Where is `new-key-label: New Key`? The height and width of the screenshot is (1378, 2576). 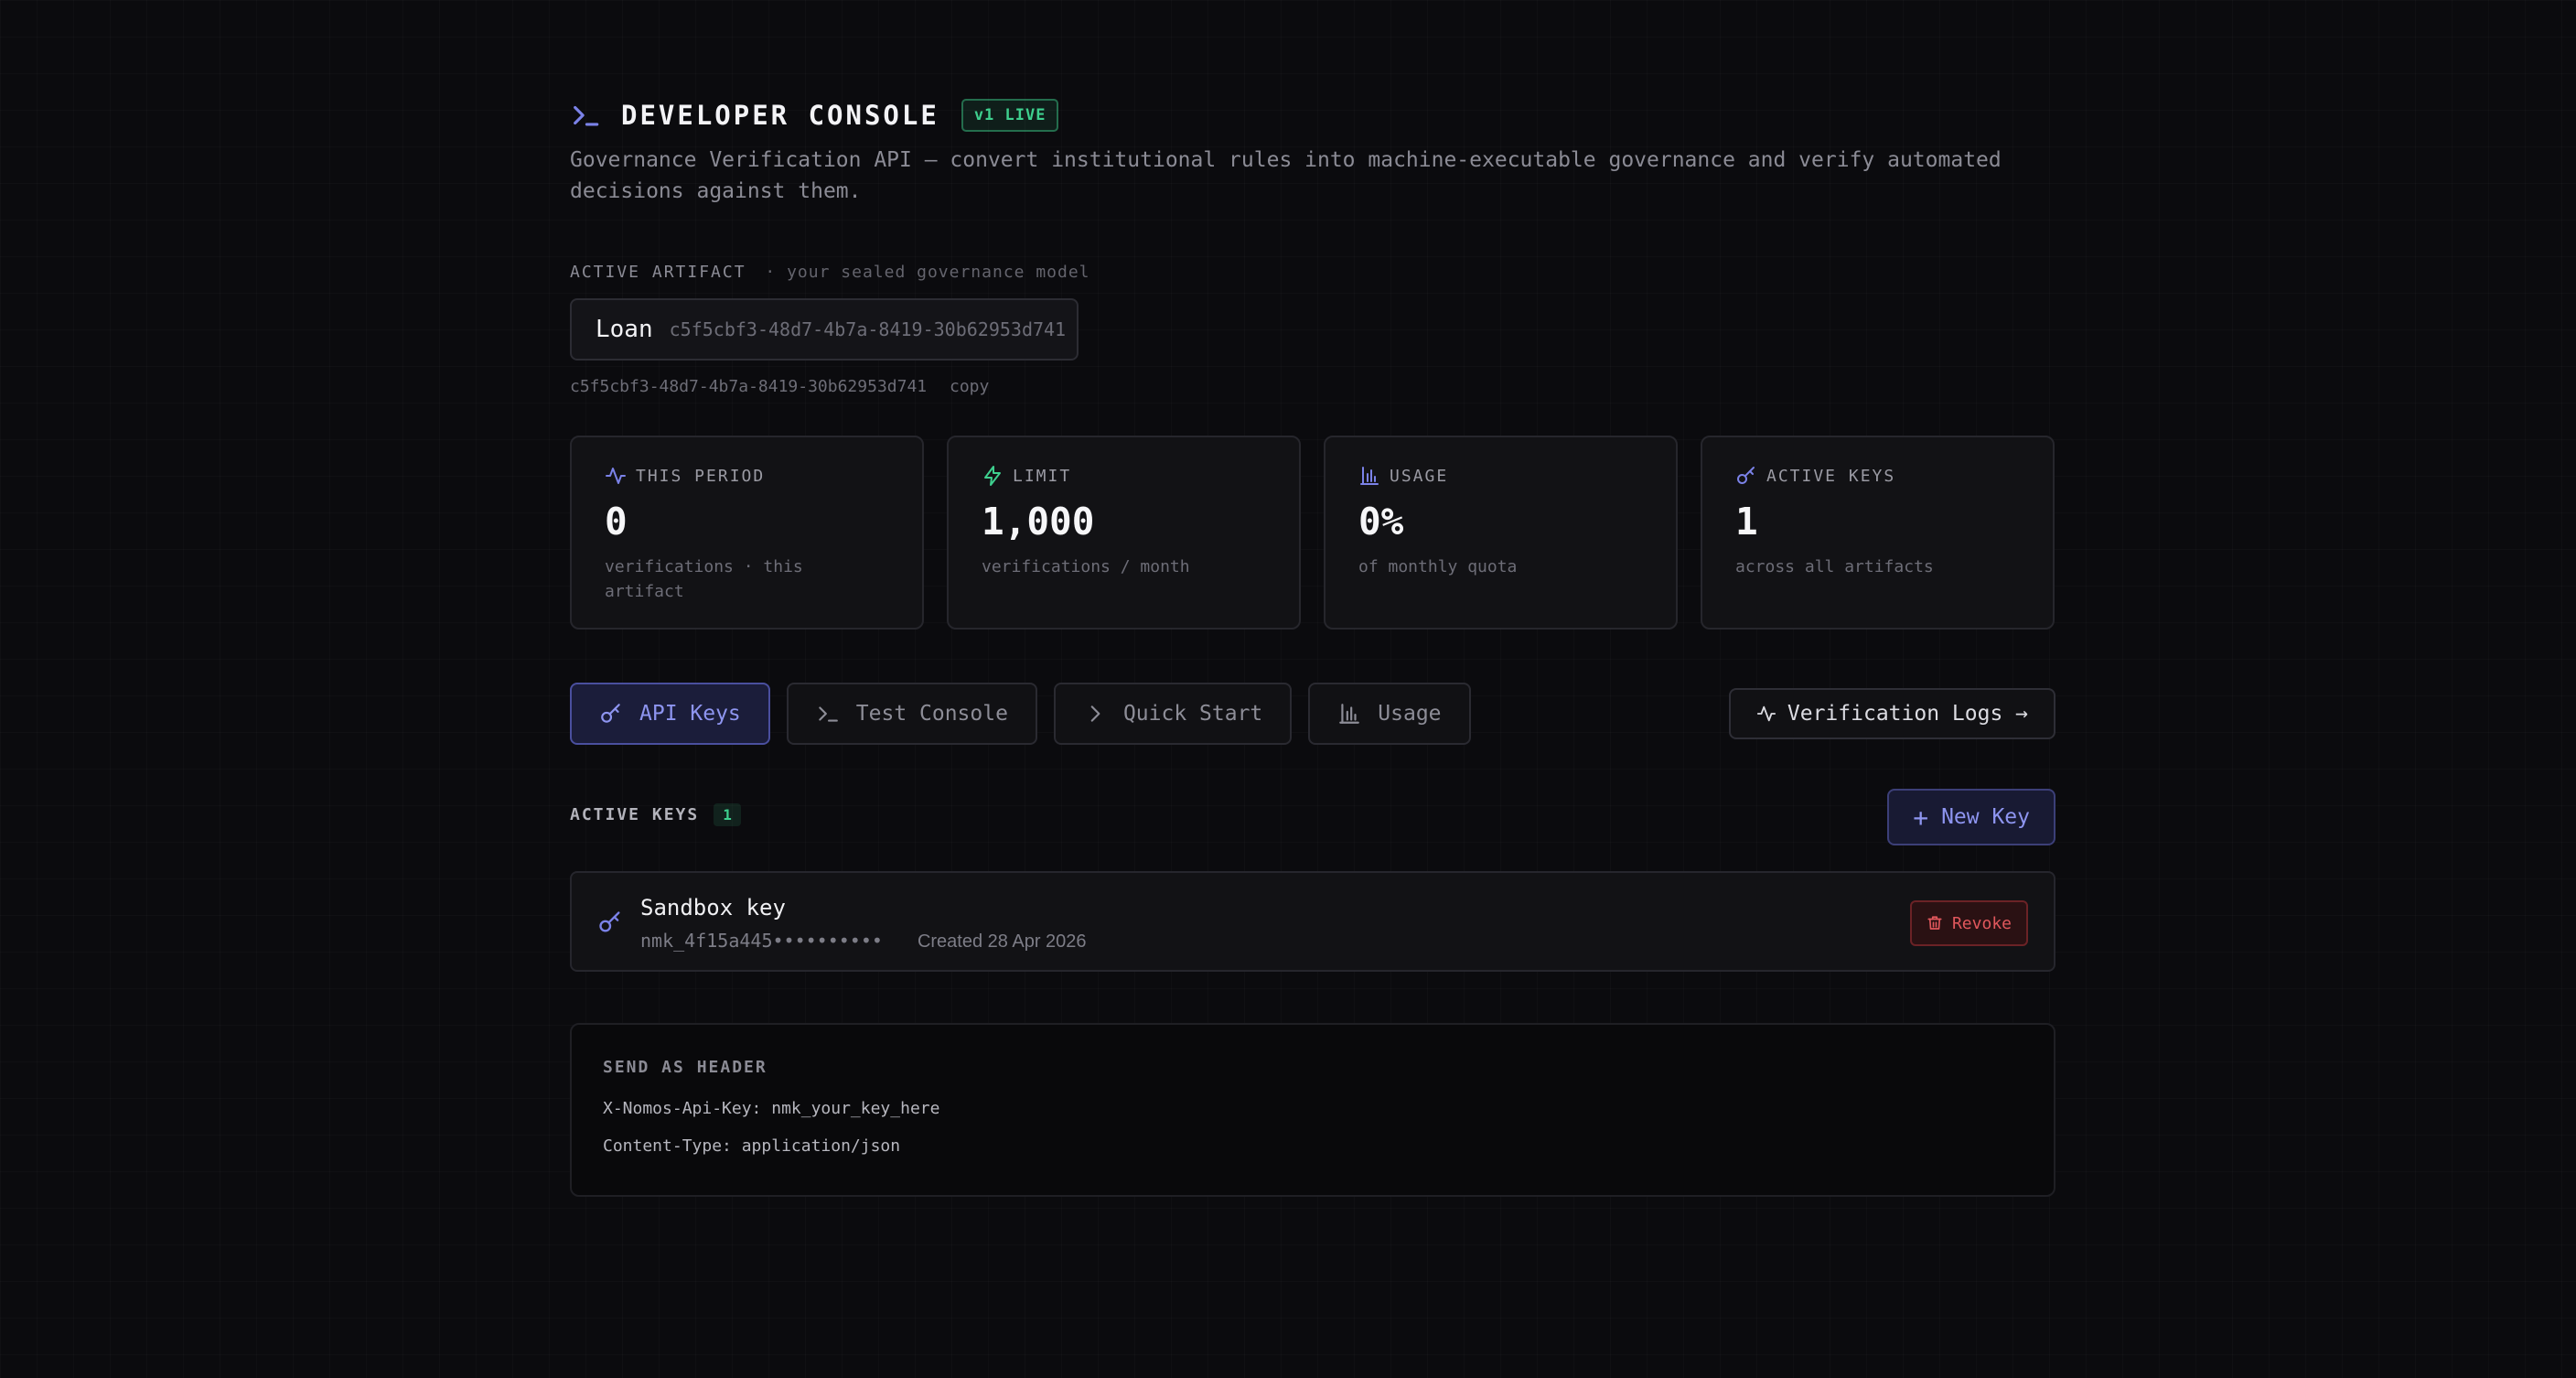 new-key-label: New Key is located at coordinates (1985, 817).